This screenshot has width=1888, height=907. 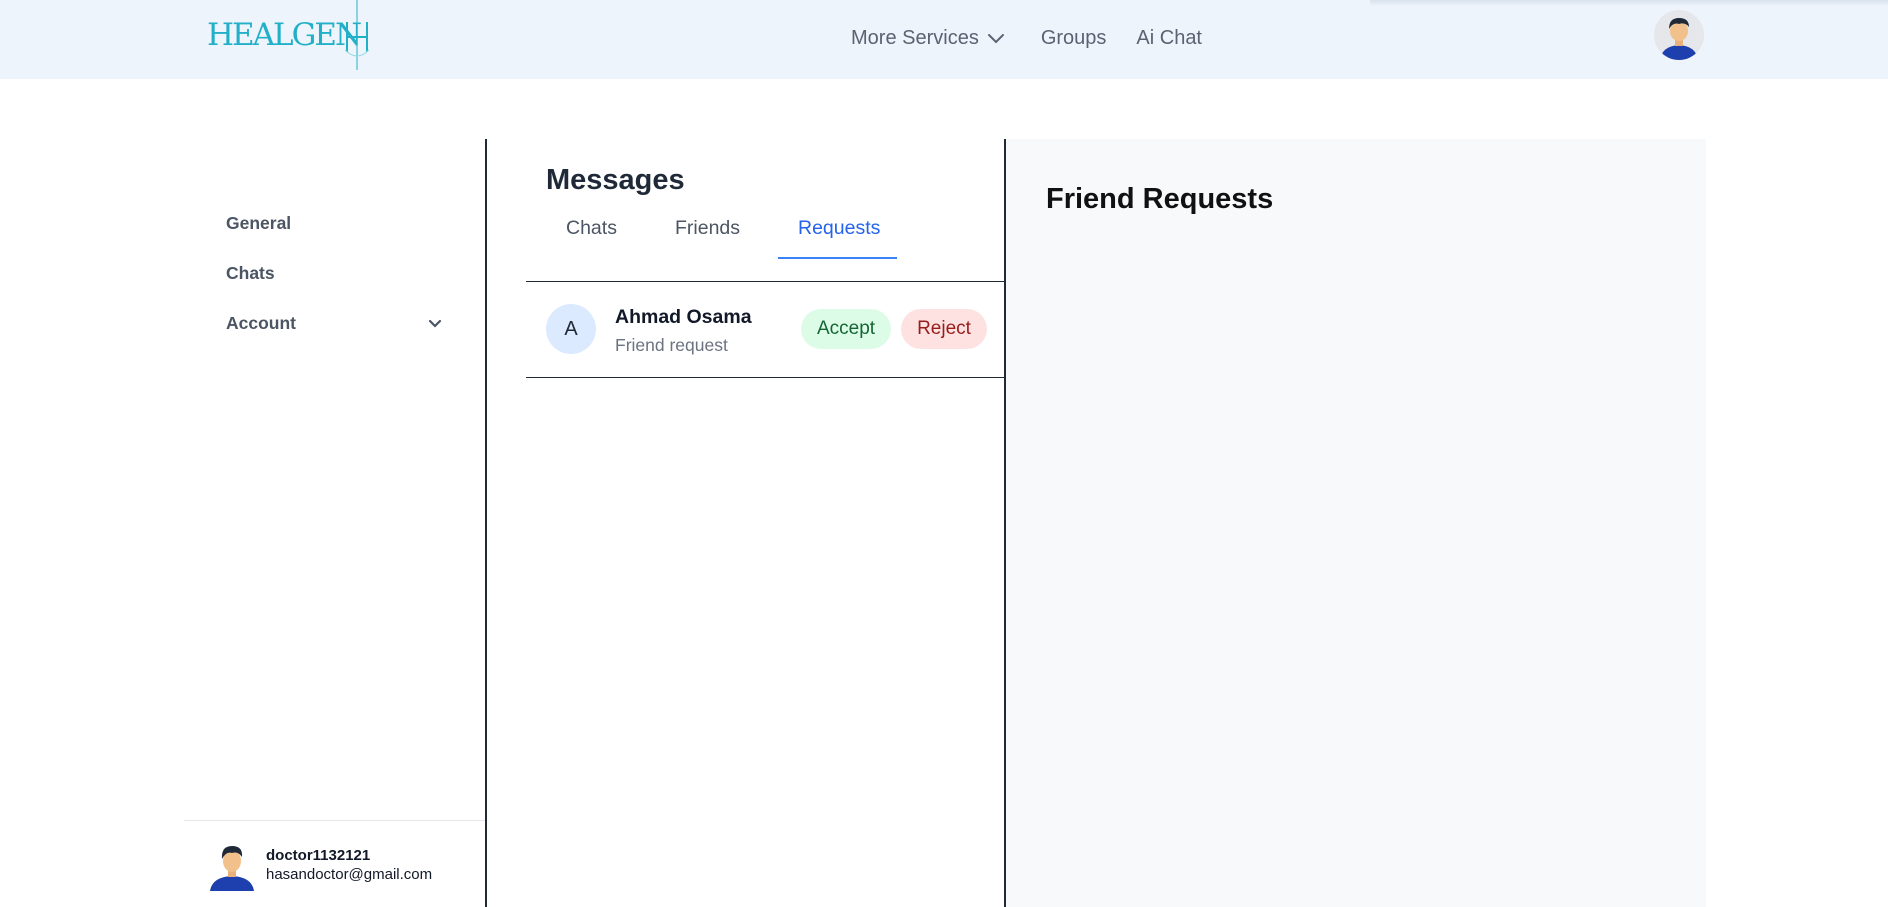 I want to click on tab-friends: Friends, so click(x=707, y=228).